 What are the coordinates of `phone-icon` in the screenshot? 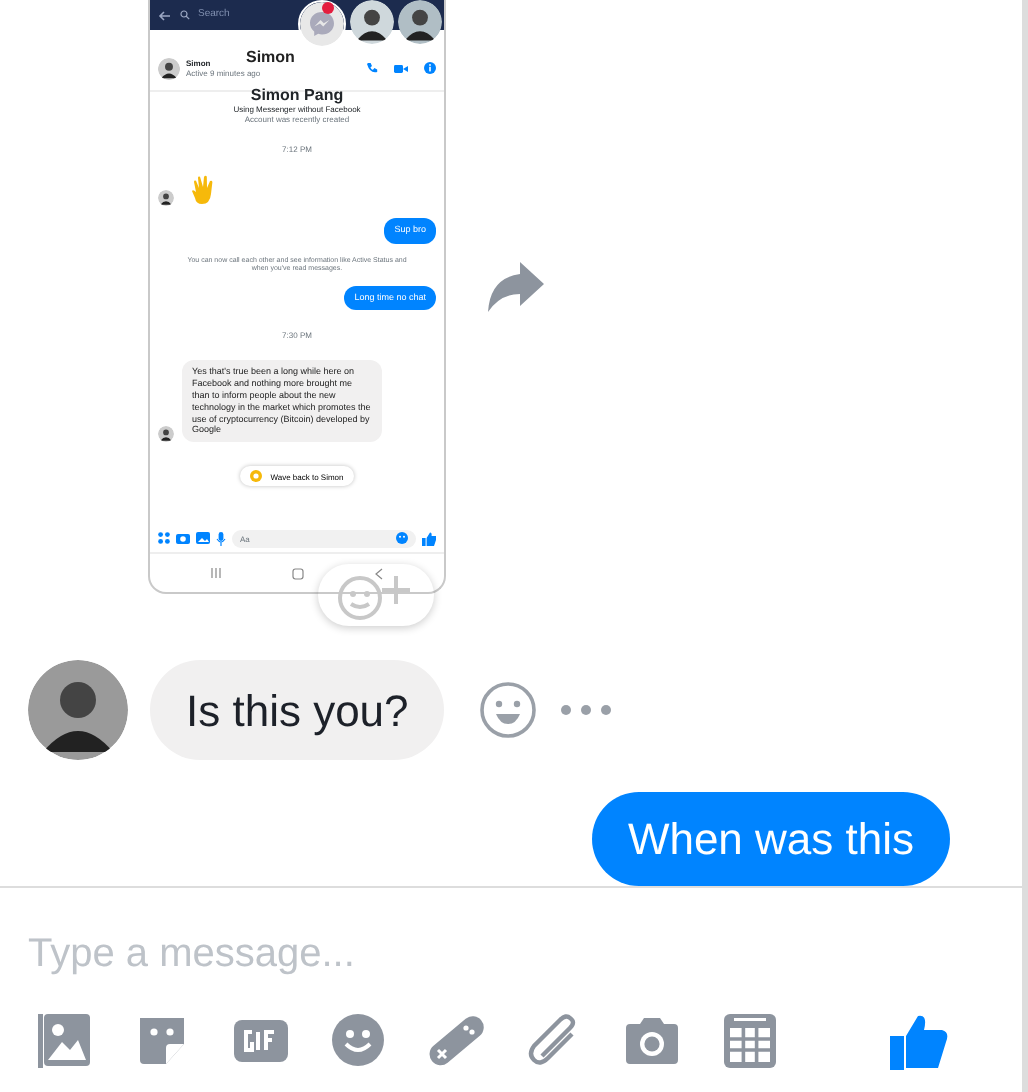 It's located at (372, 68).